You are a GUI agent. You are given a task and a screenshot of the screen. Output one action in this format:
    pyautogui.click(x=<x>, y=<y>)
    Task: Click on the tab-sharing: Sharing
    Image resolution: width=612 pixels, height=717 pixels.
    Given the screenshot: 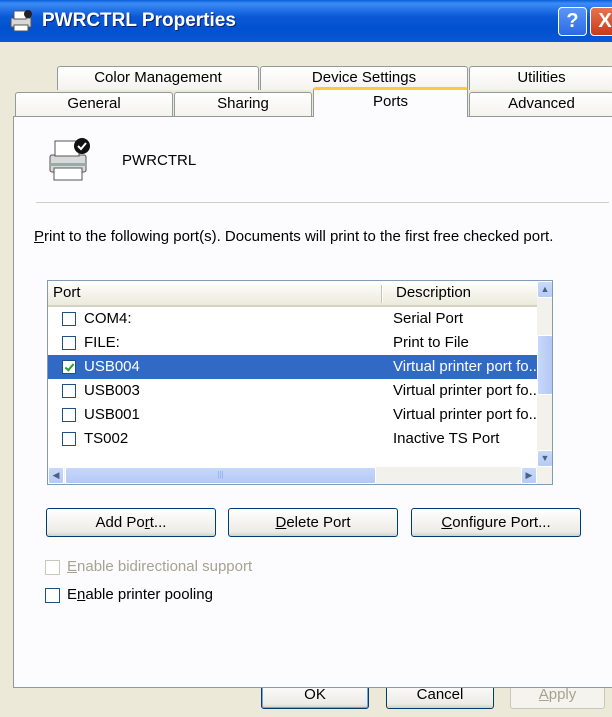 What is the action you would take?
    pyautogui.click(x=243, y=104)
    